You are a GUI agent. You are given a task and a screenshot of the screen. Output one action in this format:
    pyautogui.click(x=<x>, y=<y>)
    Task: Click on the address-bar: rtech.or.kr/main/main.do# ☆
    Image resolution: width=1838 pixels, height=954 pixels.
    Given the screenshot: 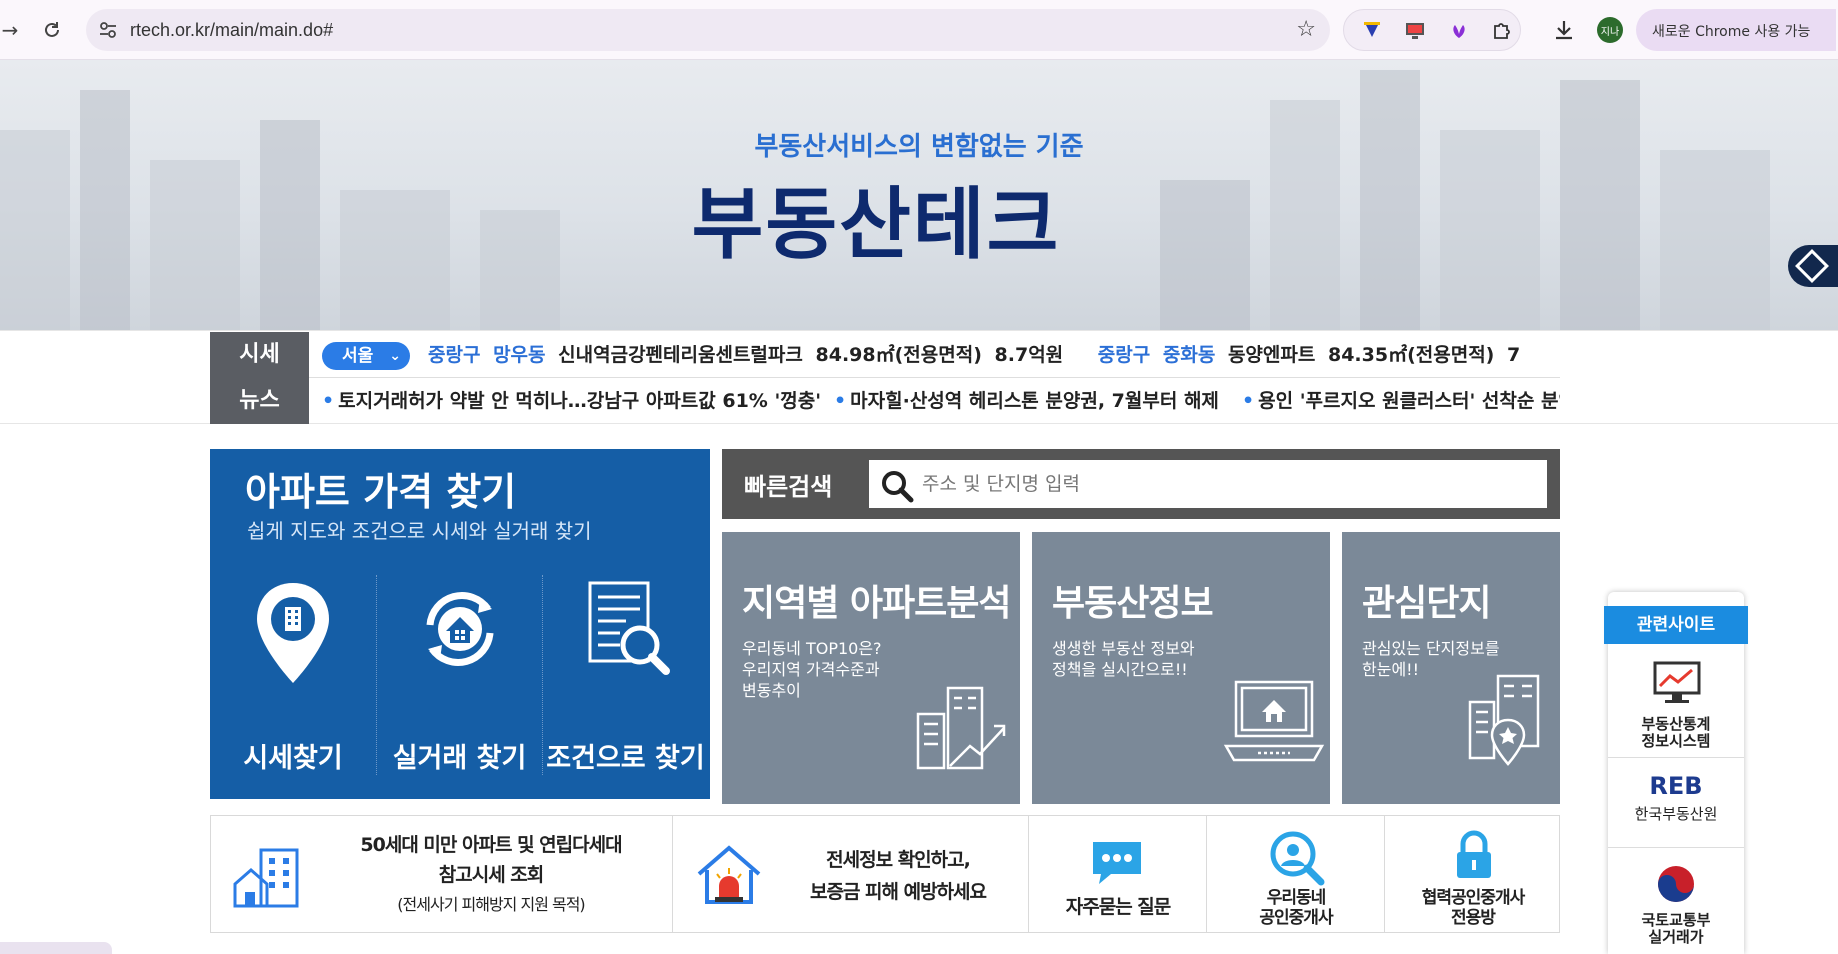 What is the action you would take?
    pyautogui.click(x=708, y=30)
    